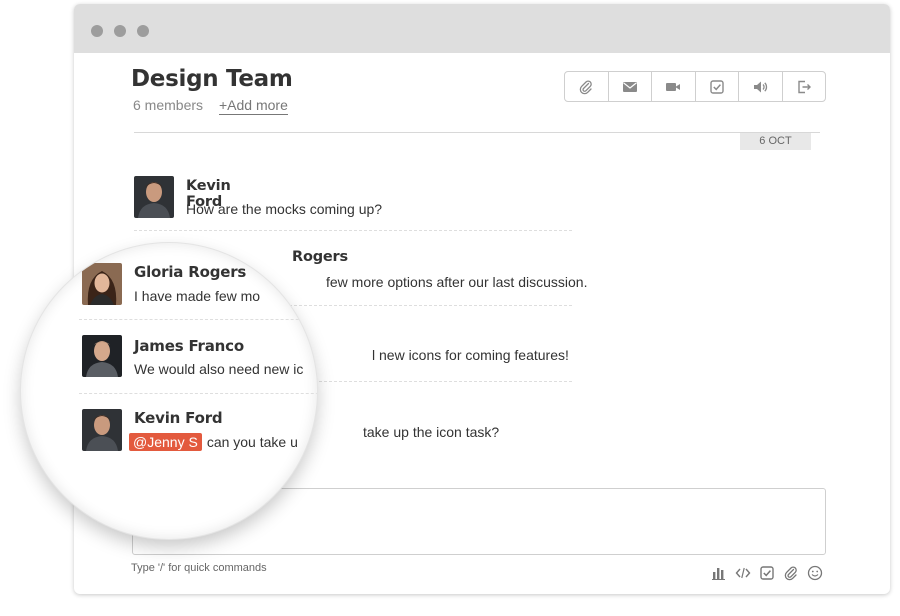 This screenshot has height=616, width=900. I want to click on window-minimize-dot, so click(120, 31).